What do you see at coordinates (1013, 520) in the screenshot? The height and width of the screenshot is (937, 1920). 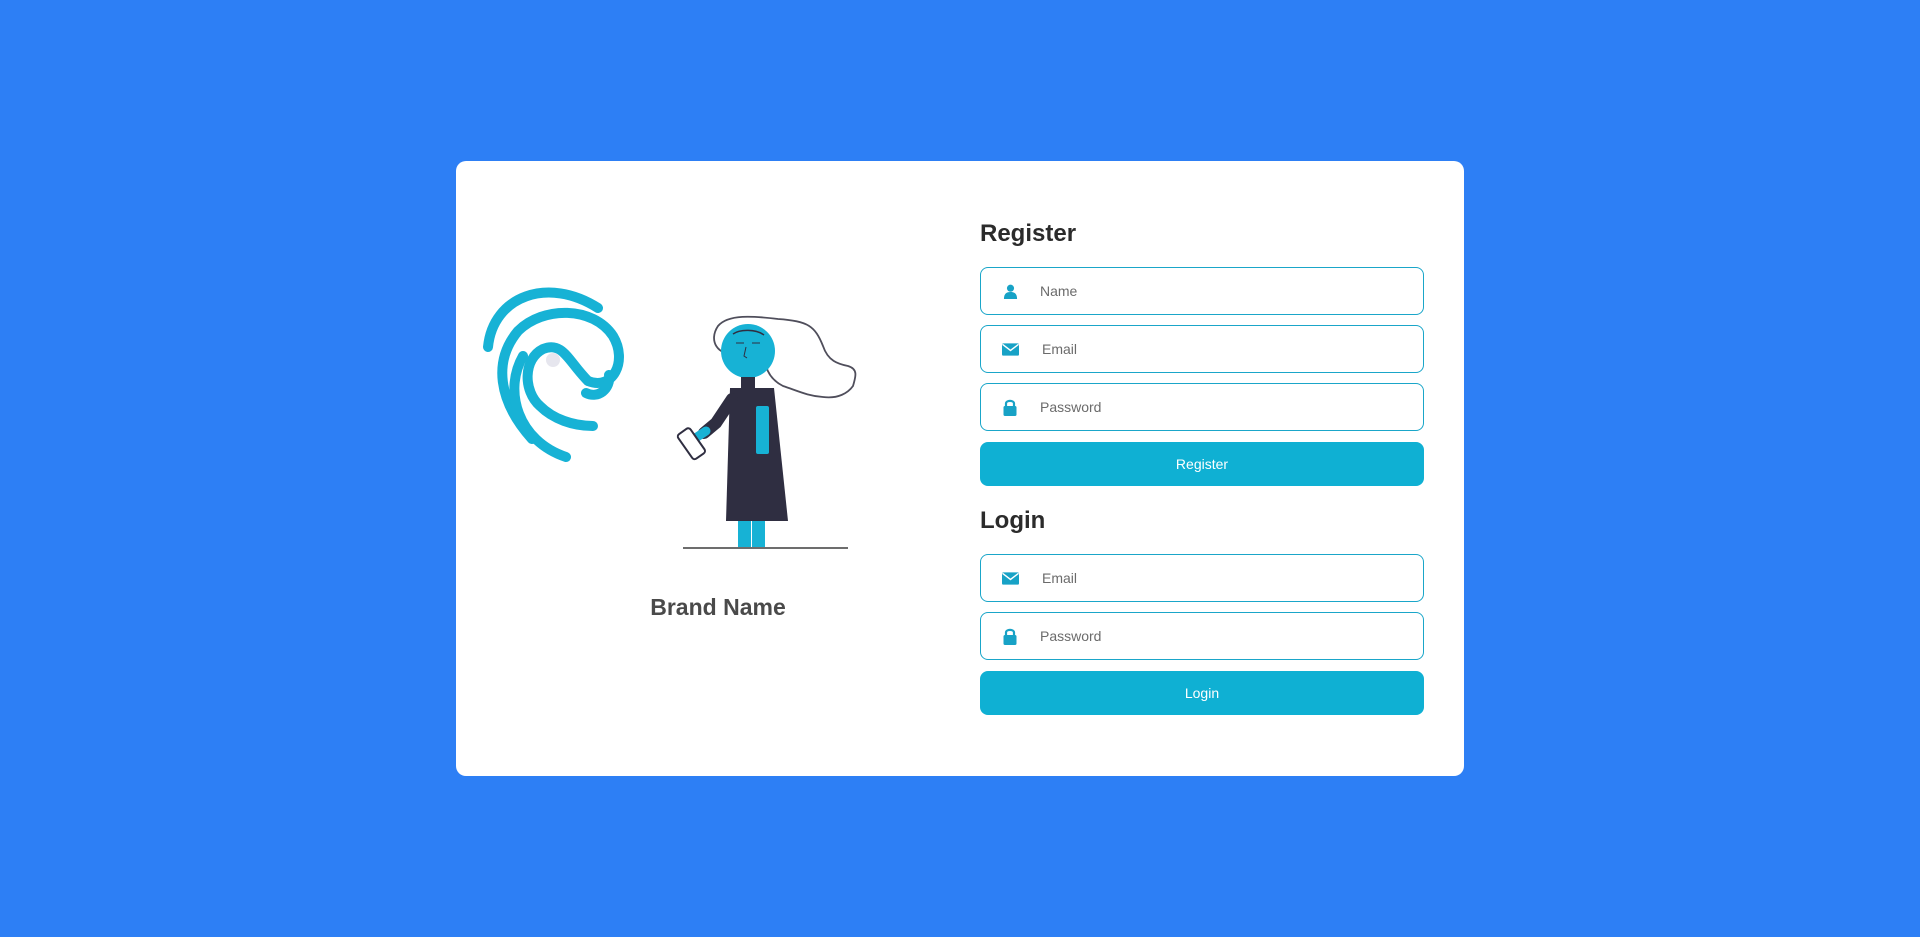 I see `login-title: Login` at bounding box center [1013, 520].